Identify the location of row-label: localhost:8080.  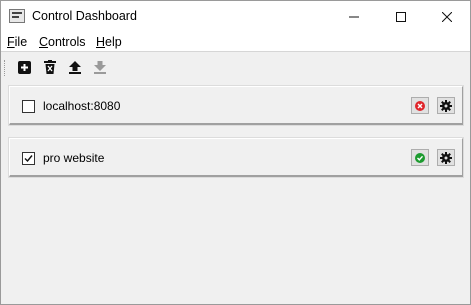
(82, 106).